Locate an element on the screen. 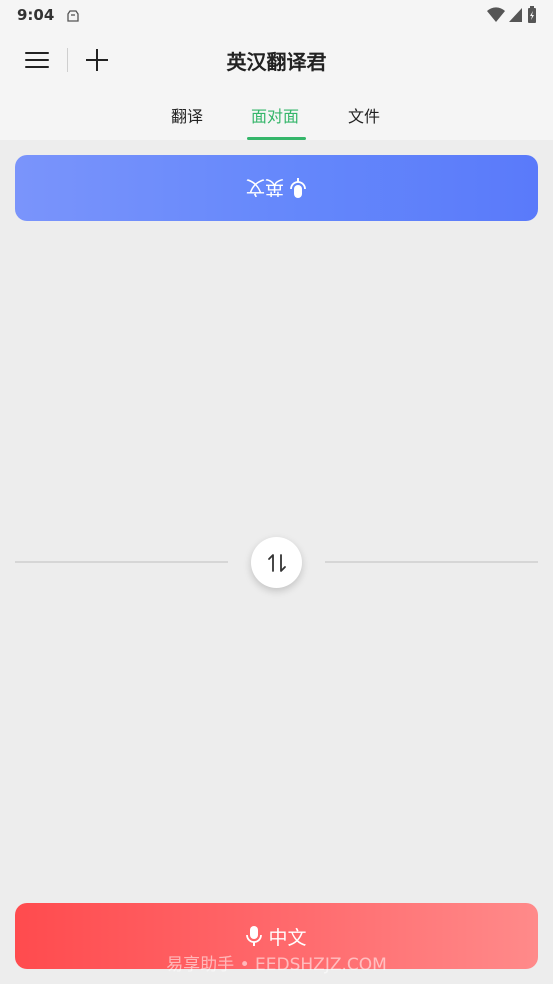 This screenshot has width=553, height=984. swap-button is located at coordinates (276, 562).